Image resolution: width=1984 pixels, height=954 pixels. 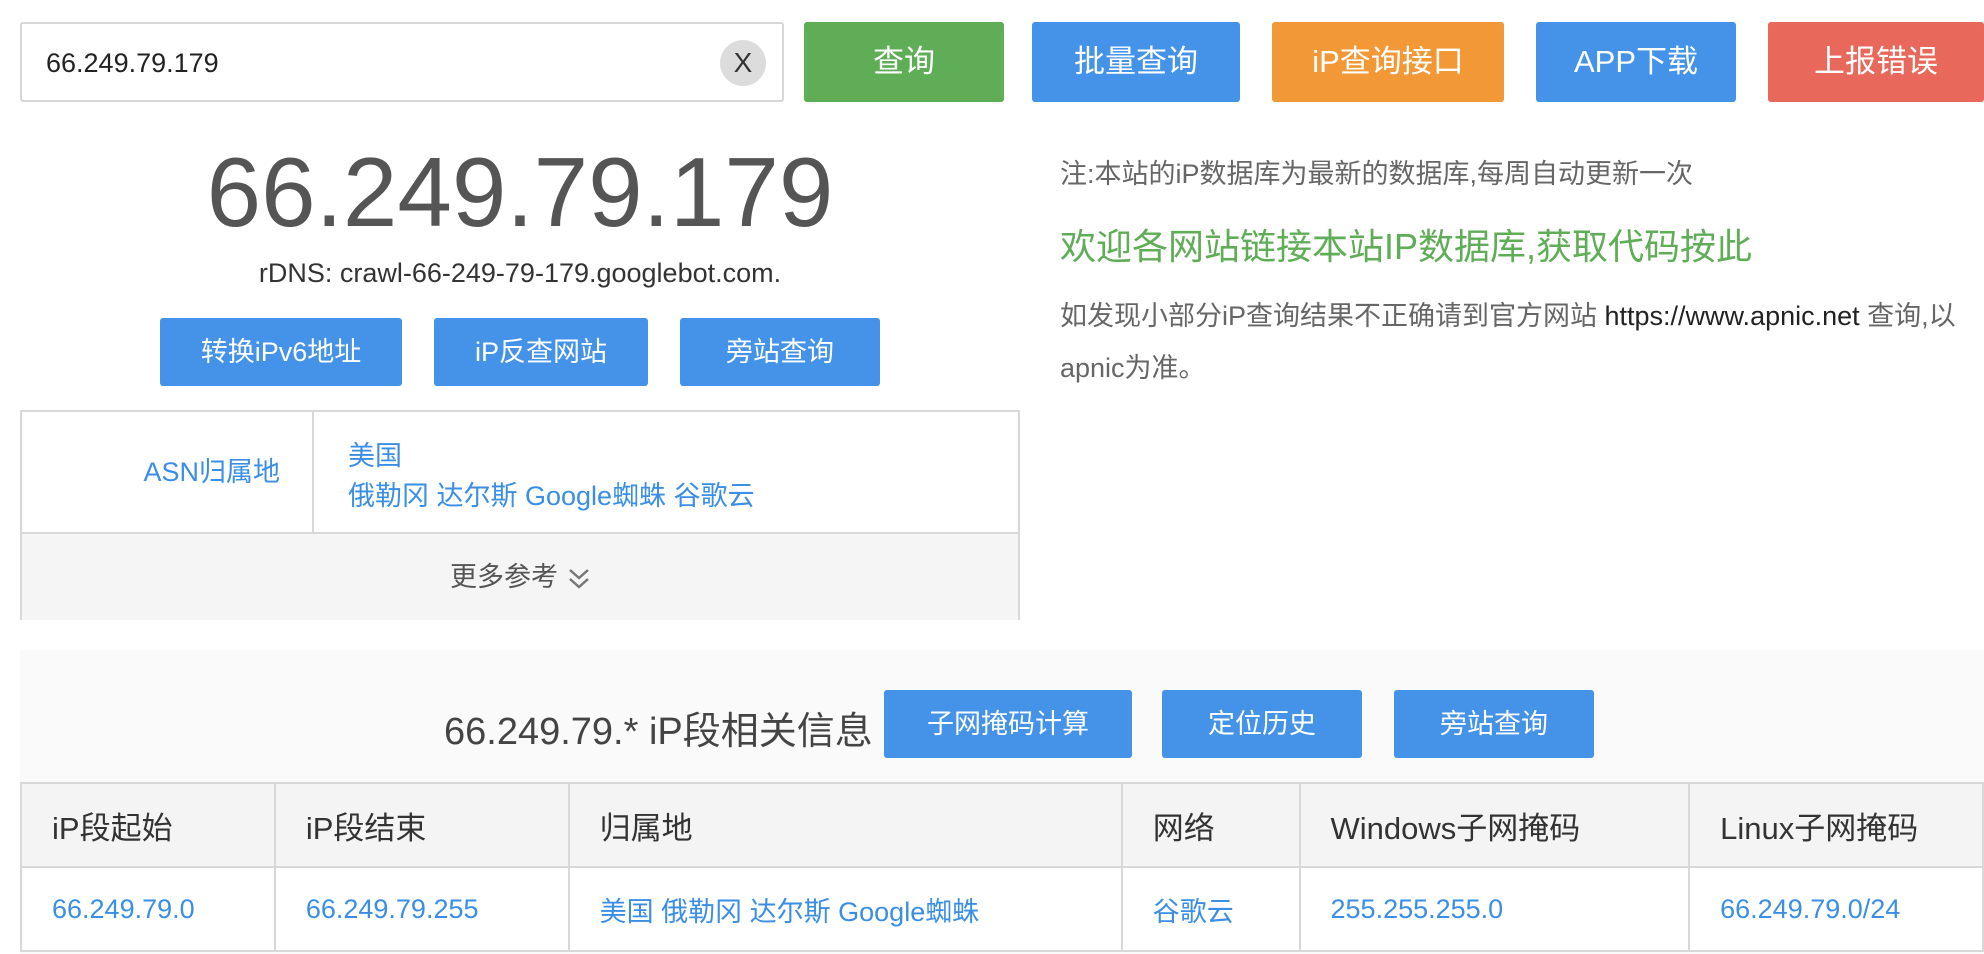 I want to click on asn-location-link: 俄勒冈 达尔斯 Google蜘蛛 谷歌云, so click(x=551, y=496).